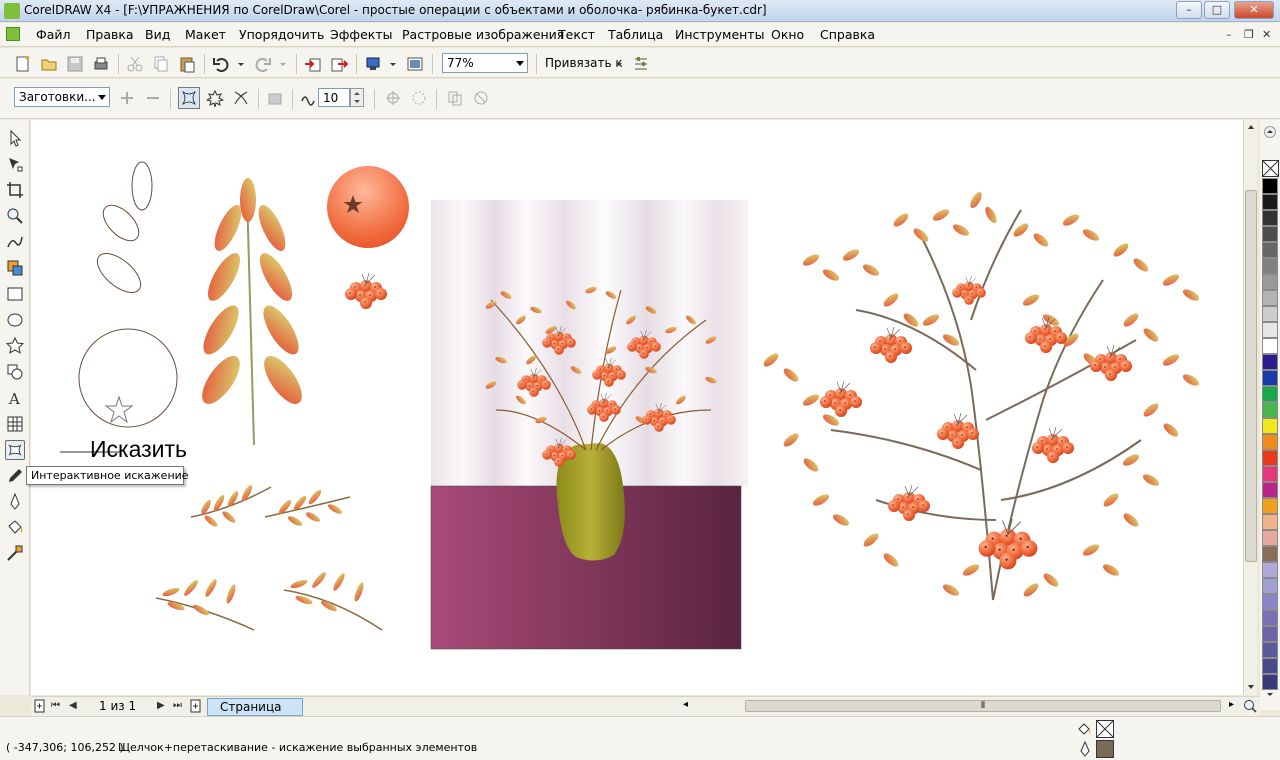 Image resolution: width=1280 pixels, height=760 pixels. I want to click on fill-indicator-icon, so click(1084, 729).